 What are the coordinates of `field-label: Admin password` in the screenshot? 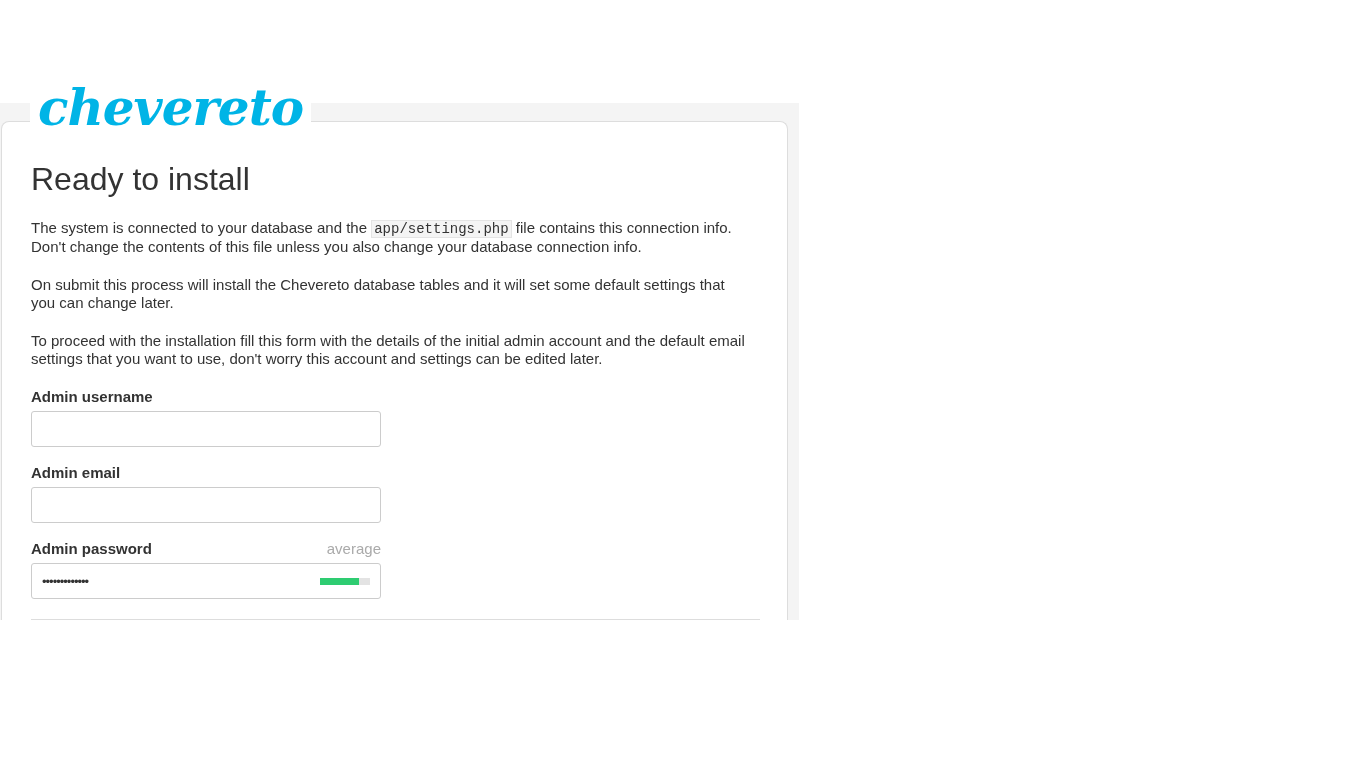 It's located at (91, 548).